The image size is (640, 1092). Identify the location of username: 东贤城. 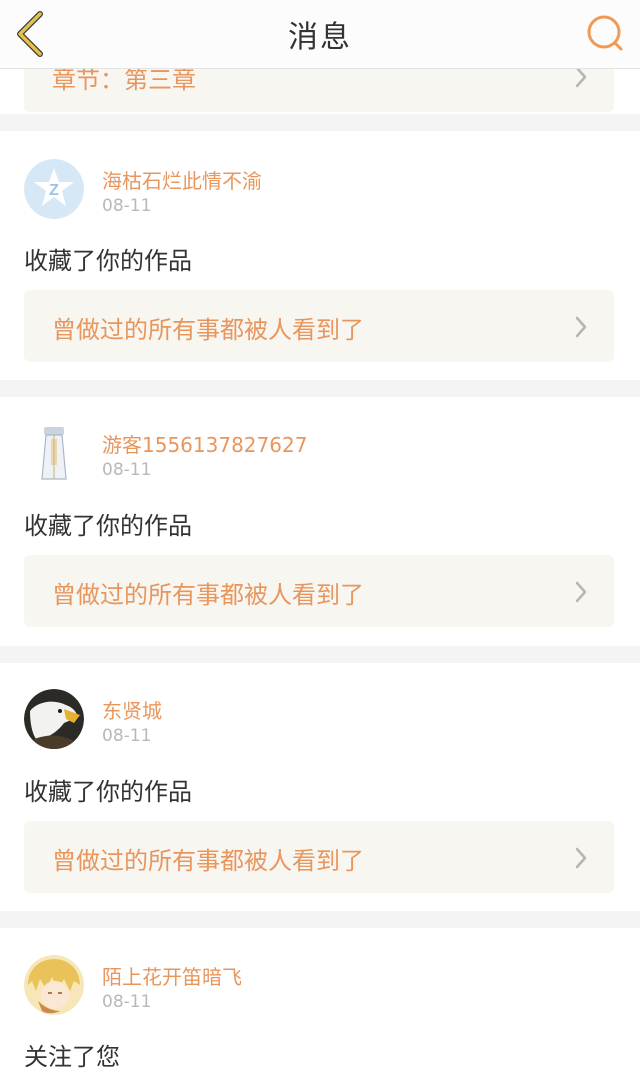
(132, 709).